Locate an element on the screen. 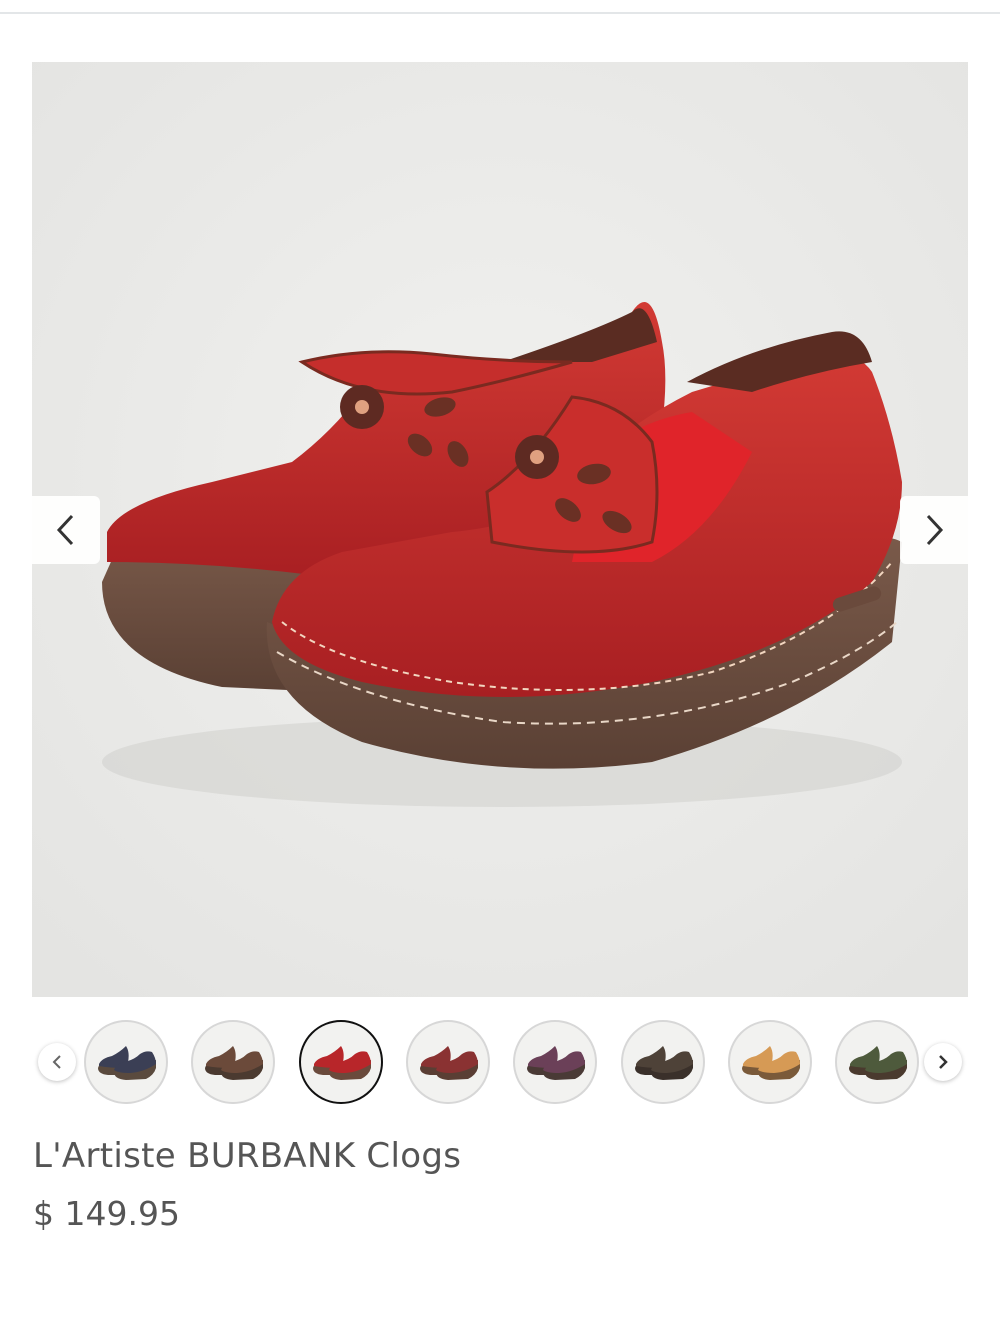  color-swatch-navy is located at coordinates (126, 1062).